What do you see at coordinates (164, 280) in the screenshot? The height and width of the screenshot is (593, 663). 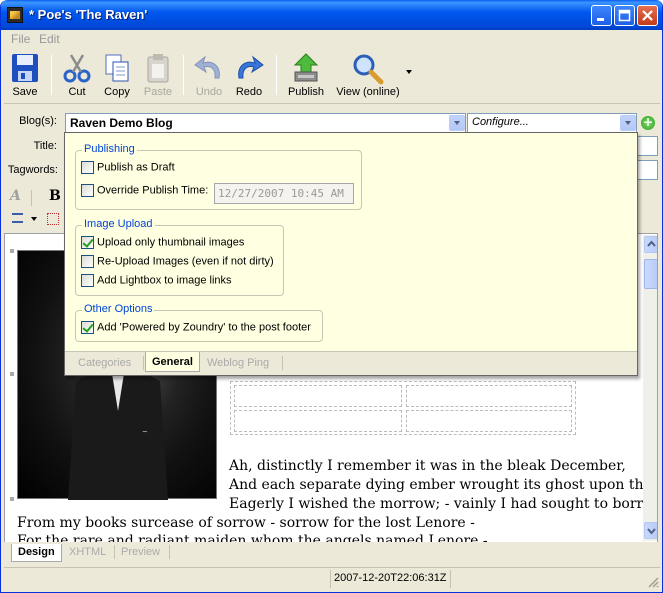 I see `add-lightbox-label: Add Lightbox to image links` at bounding box center [164, 280].